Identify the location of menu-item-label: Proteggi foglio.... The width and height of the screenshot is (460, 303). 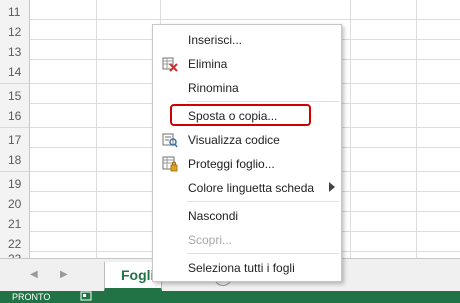
(231, 164).